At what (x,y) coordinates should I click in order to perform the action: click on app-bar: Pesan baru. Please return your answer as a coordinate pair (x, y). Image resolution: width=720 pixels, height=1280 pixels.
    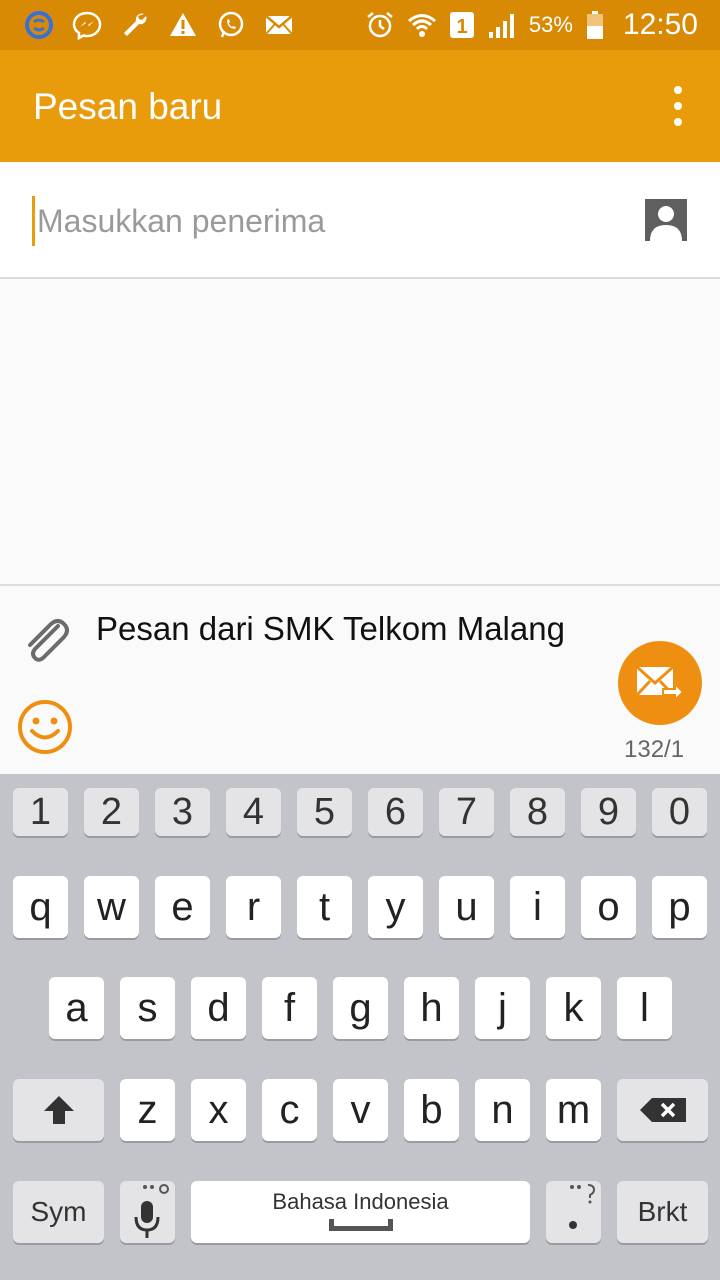
    Looking at the image, I should click on (360, 106).